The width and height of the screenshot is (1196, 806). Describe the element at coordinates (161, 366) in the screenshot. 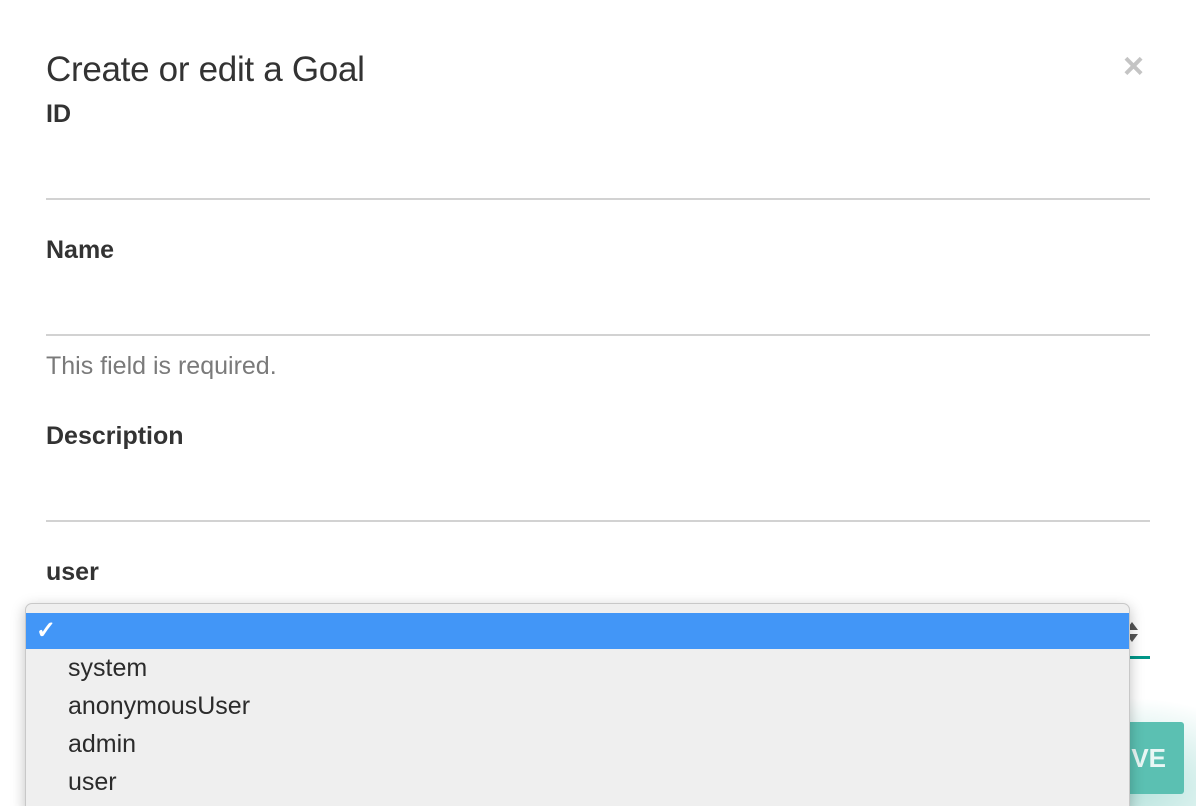

I see `name-required-message: This field is required.` at that location.